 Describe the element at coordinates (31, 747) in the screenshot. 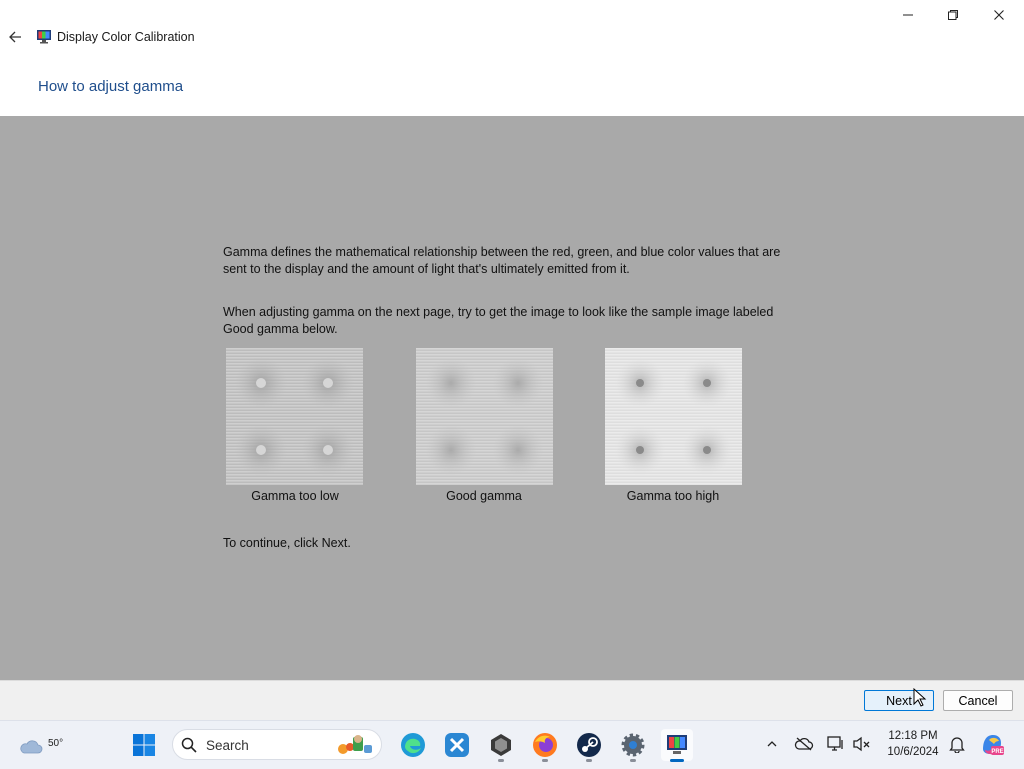

I see `cloud-icon` at that location.